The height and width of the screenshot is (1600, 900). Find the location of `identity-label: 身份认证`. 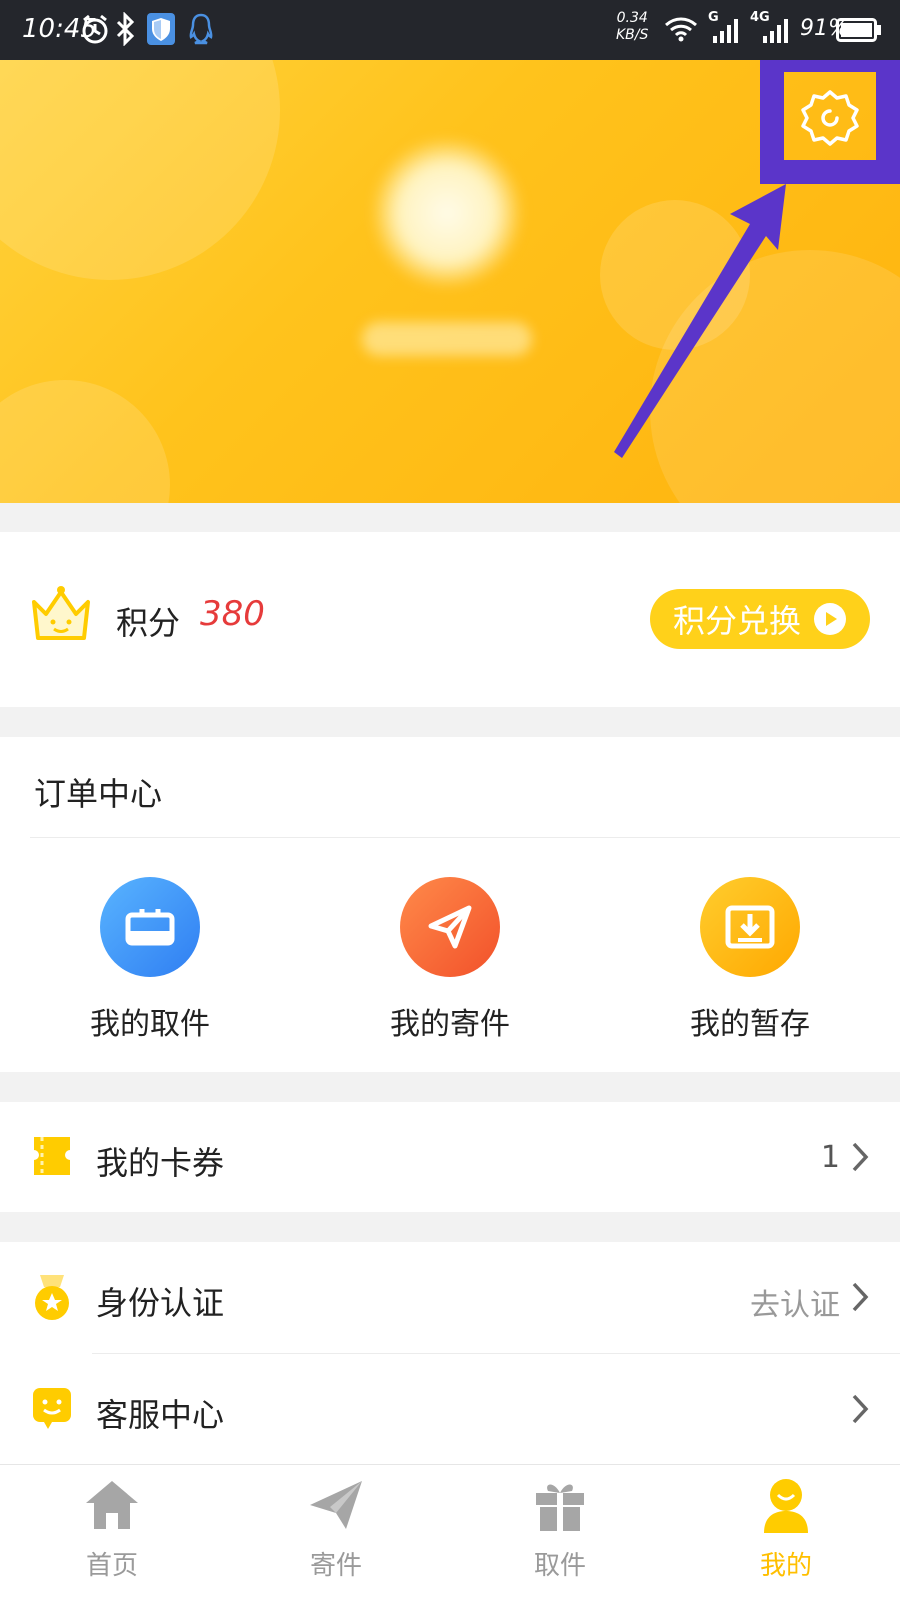

identity-label: 身份认证 is located at coordinates (160, 1303).